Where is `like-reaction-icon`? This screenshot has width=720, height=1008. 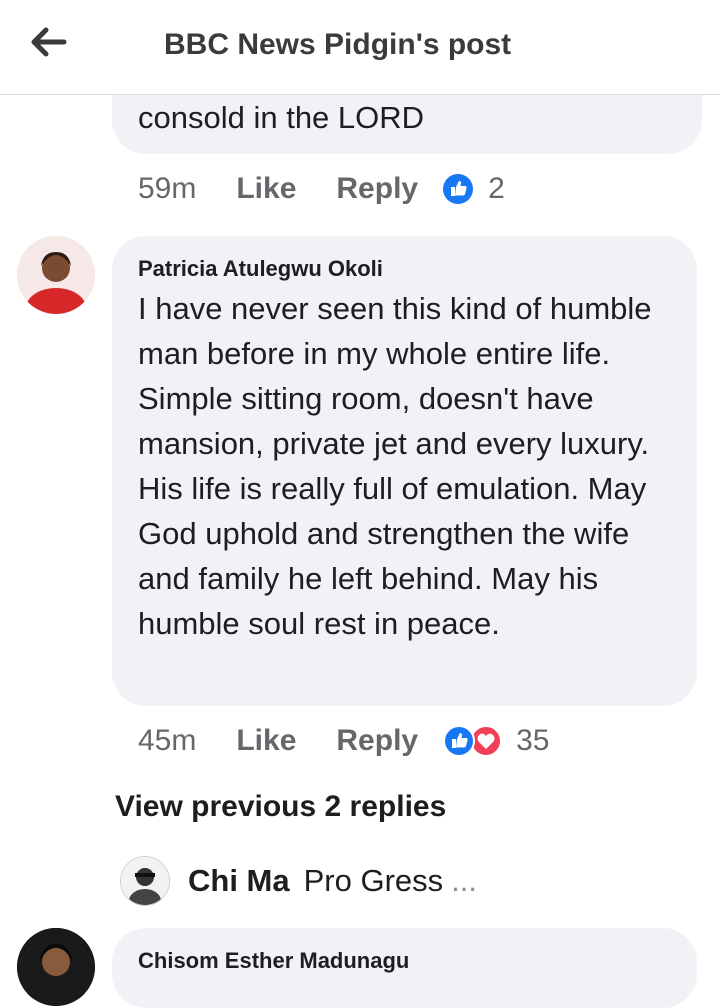
like-reaction-icon is located at coordinates (458, 189).